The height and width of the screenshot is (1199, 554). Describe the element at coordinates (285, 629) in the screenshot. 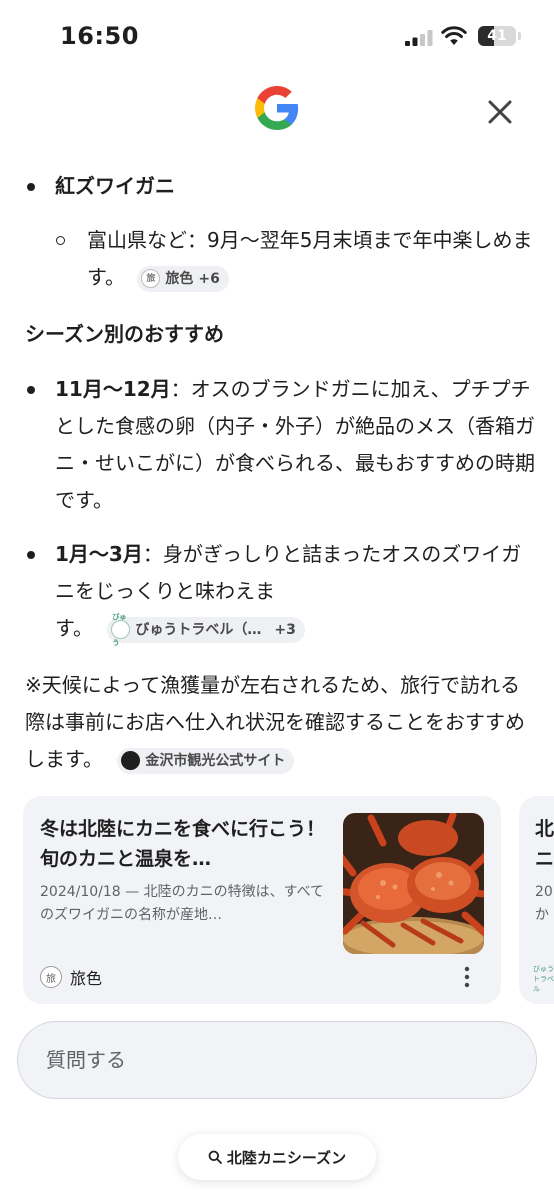

I see `chip-count: +3` at that location.